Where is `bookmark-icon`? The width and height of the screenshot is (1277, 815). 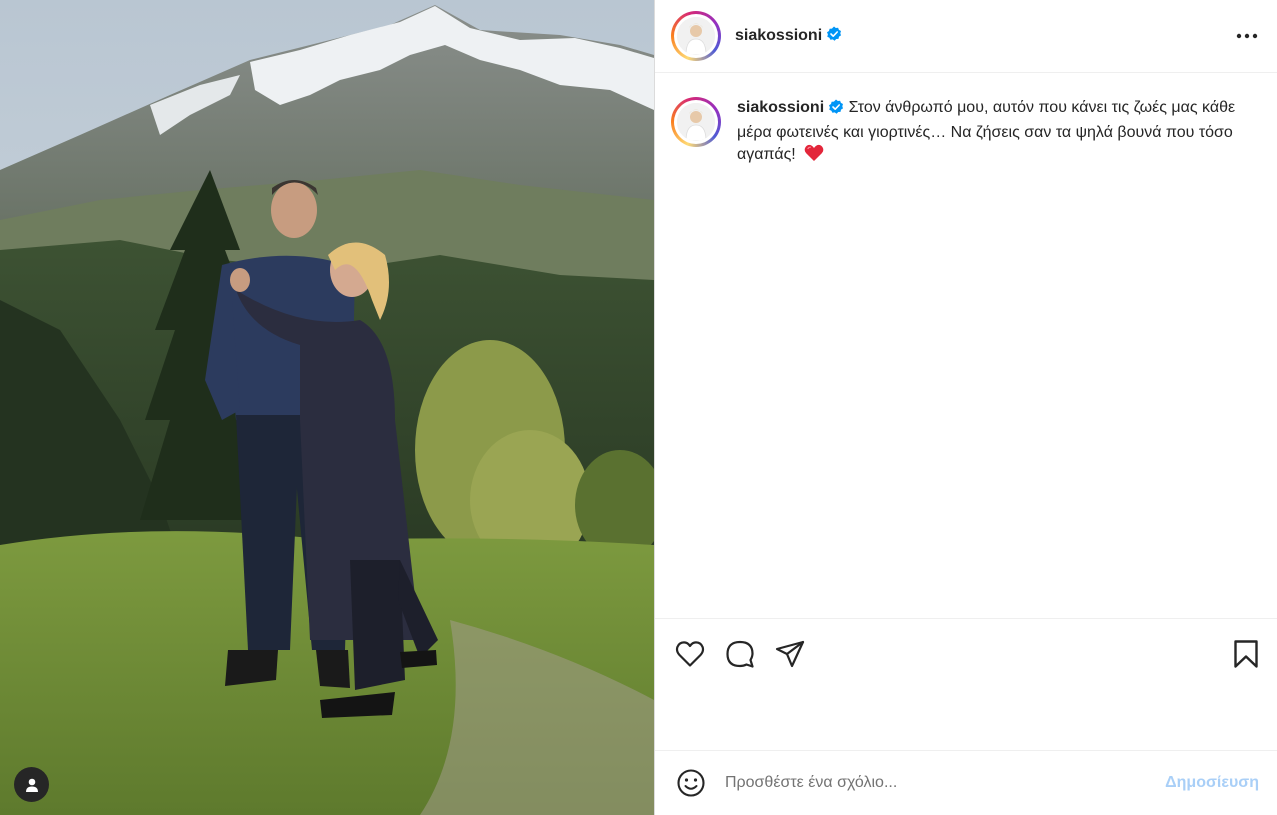 bookmark-icon is located at coordinates (1246, 654).